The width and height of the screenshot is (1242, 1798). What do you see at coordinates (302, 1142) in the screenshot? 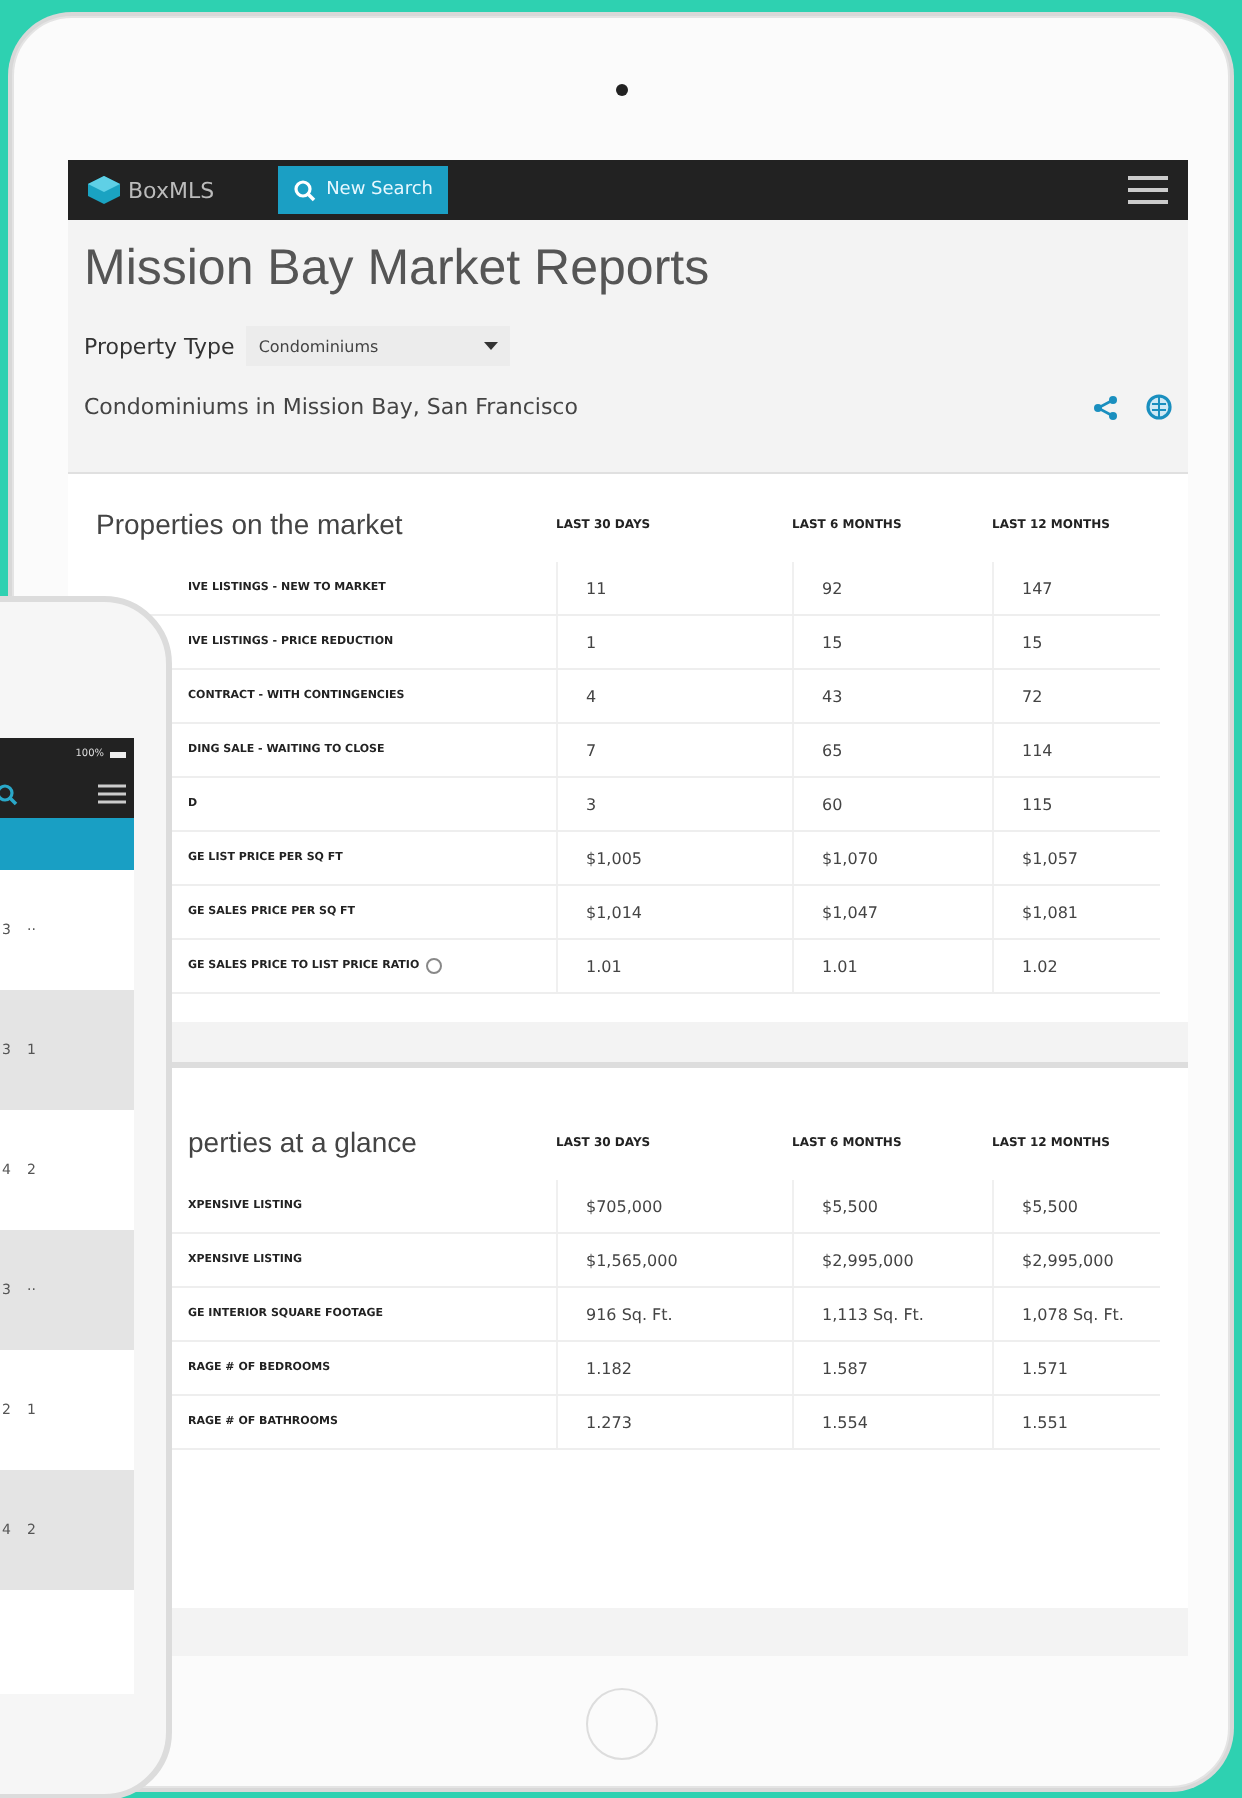
I see `section-title: perties at a glance` at bounding box center [302, 1142].